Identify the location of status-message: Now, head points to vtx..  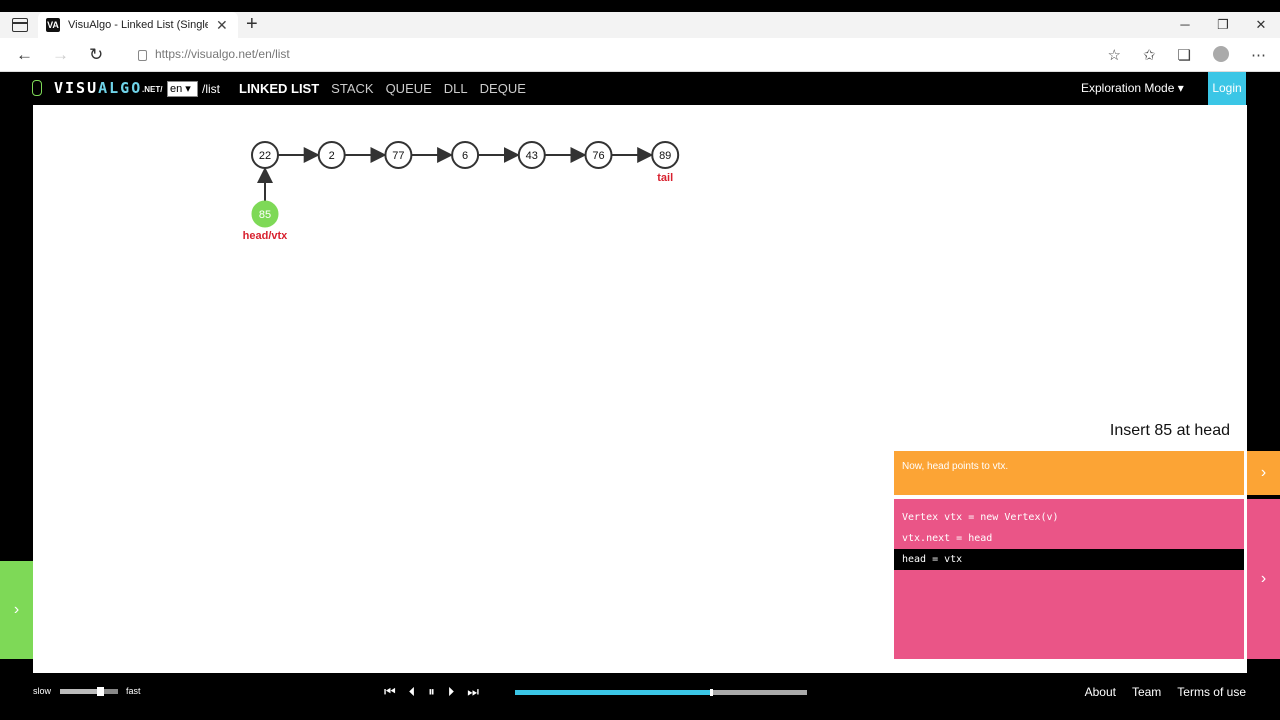
(955, 466).